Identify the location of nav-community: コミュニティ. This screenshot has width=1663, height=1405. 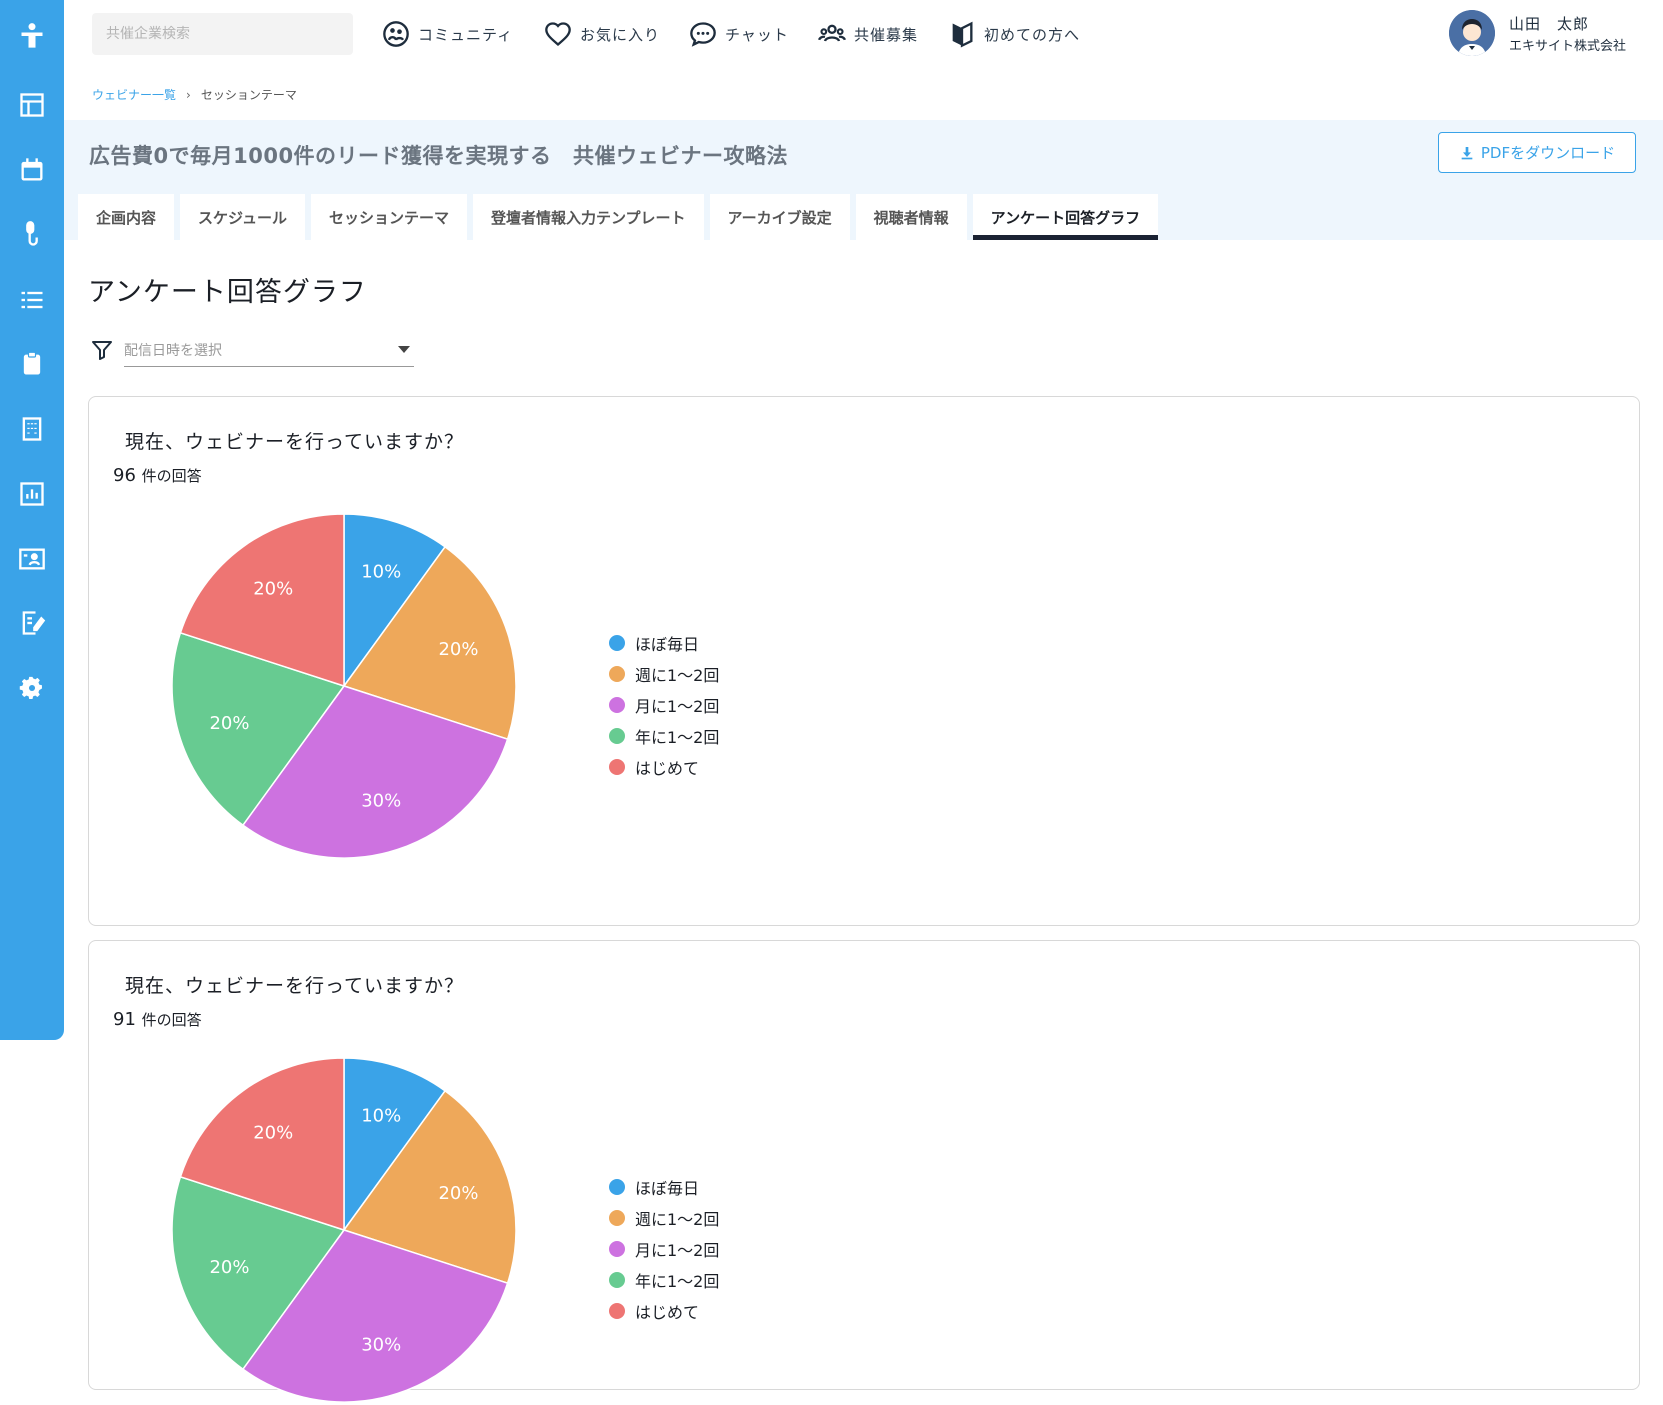
(447, 34).